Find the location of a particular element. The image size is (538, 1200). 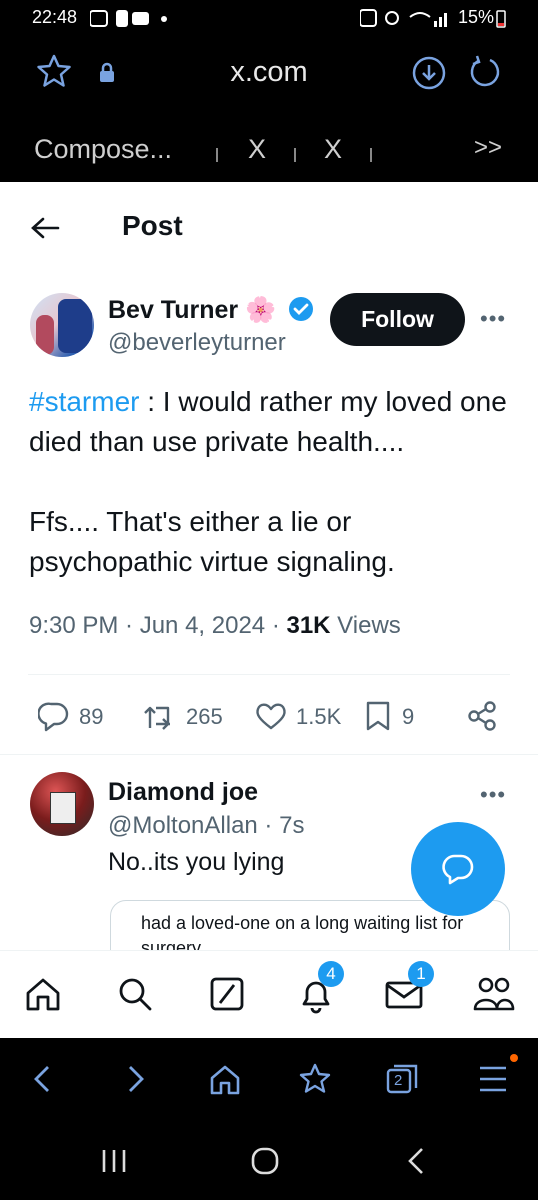

browser-bottom-bar: 2 is located at coordinates (269, 1078).